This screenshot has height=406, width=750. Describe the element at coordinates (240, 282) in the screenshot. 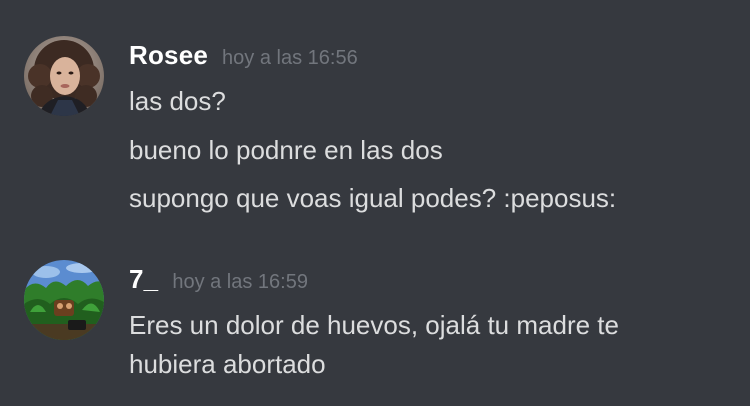

I see `timestamp: hoy a las 16:59` at that location.